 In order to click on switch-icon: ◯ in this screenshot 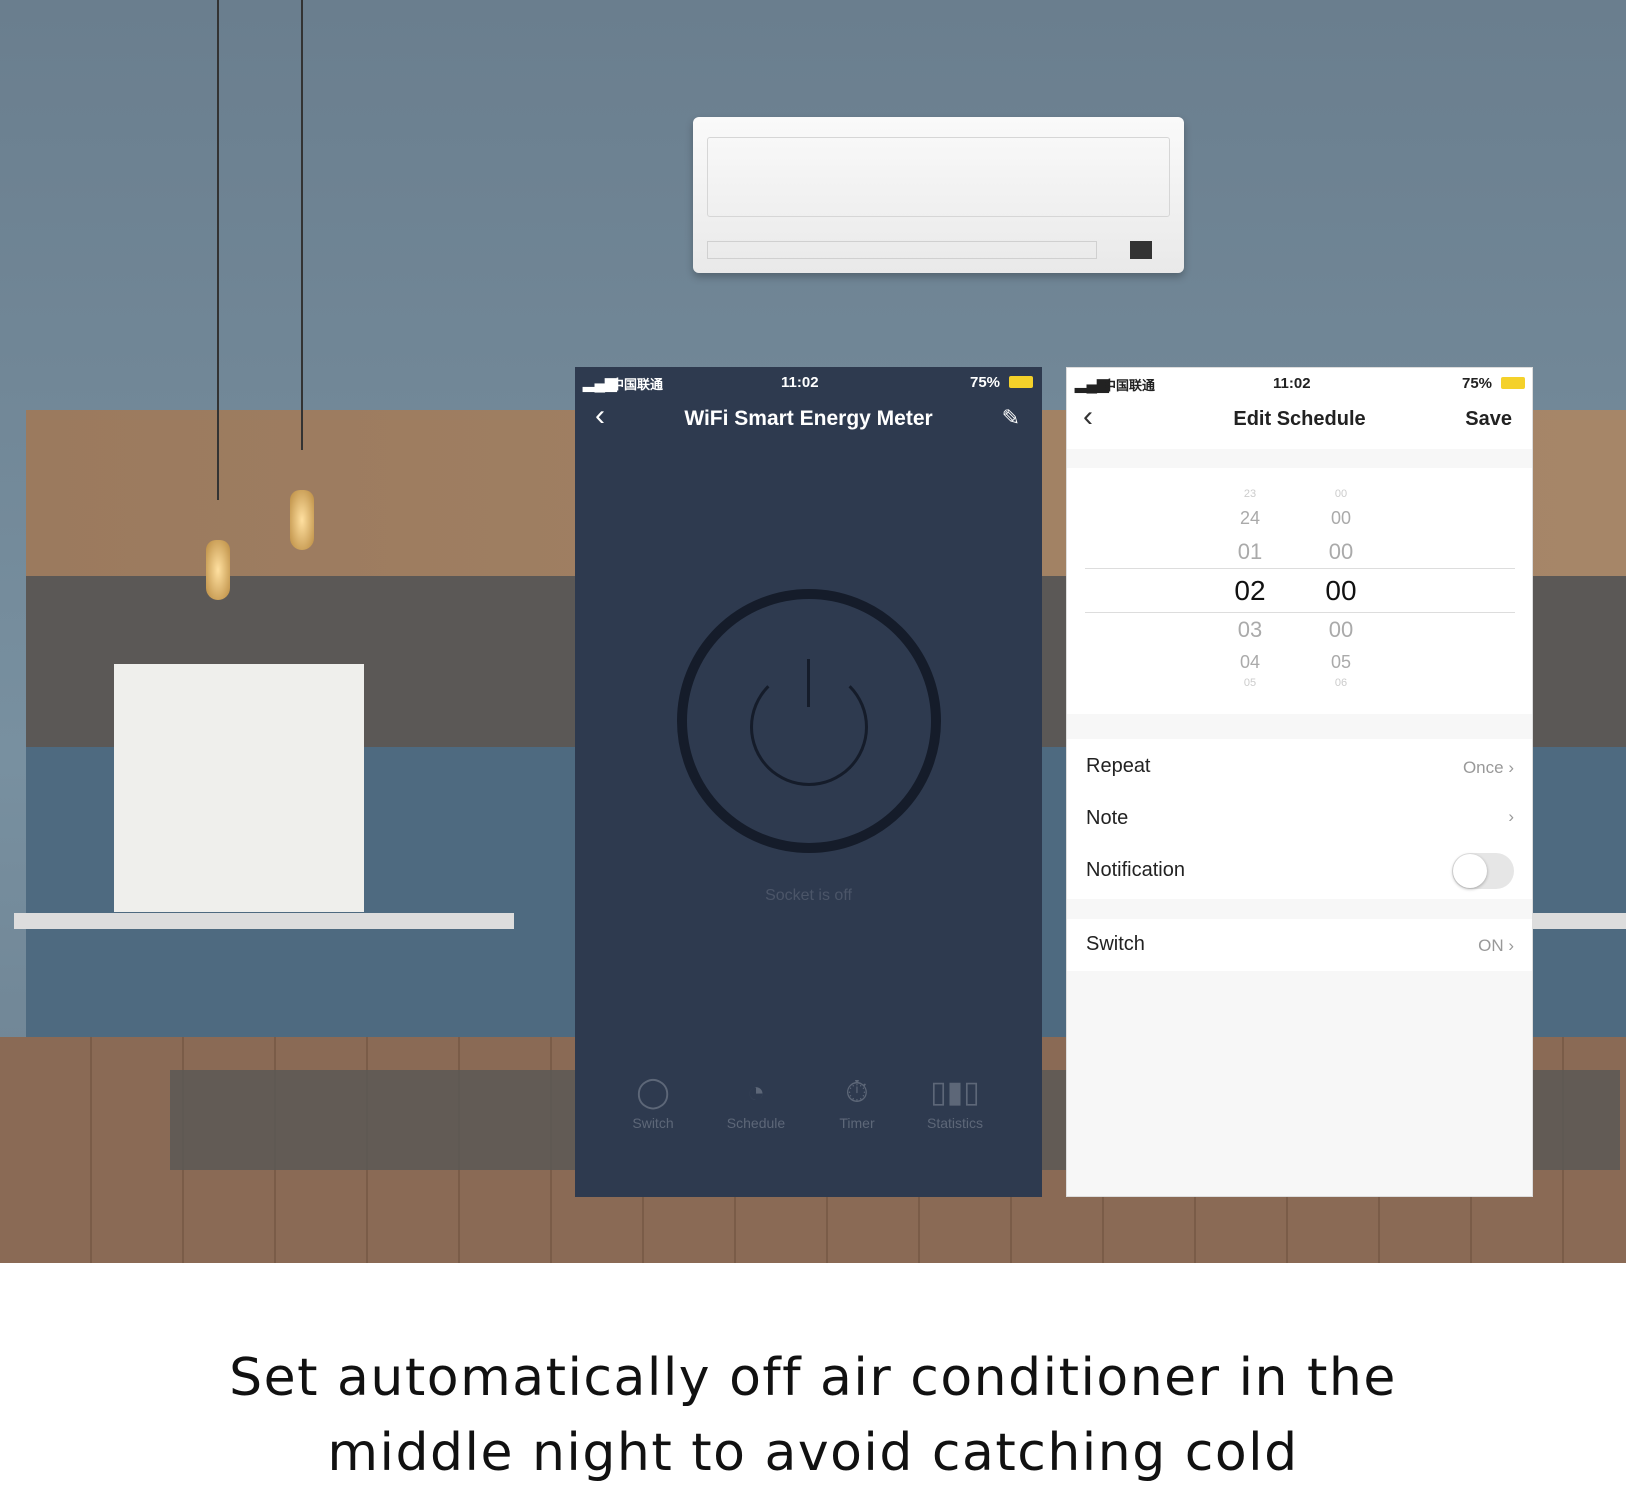, I will do `click(653, 1092)`.